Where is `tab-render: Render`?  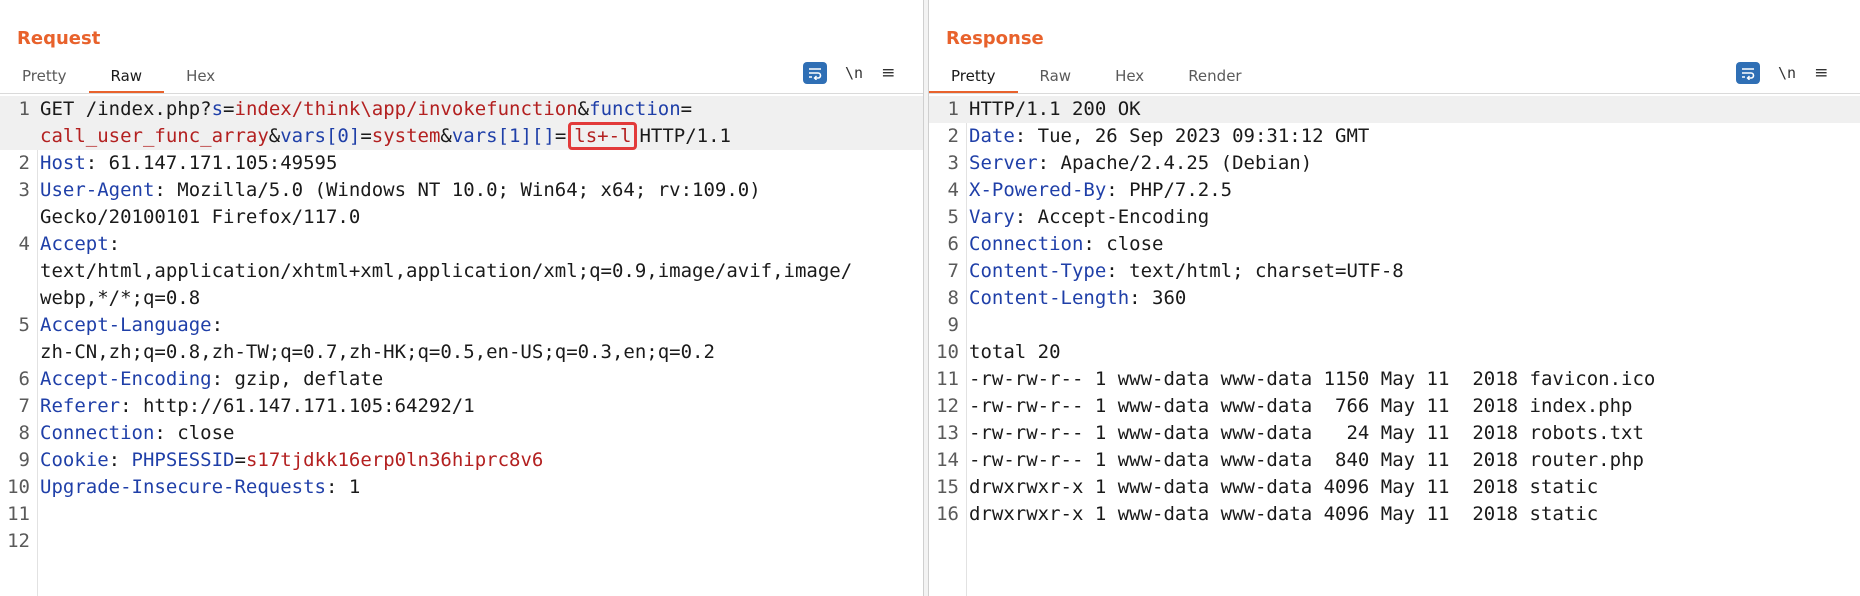
tab-render: Render is located at coordinates (1214, 79).